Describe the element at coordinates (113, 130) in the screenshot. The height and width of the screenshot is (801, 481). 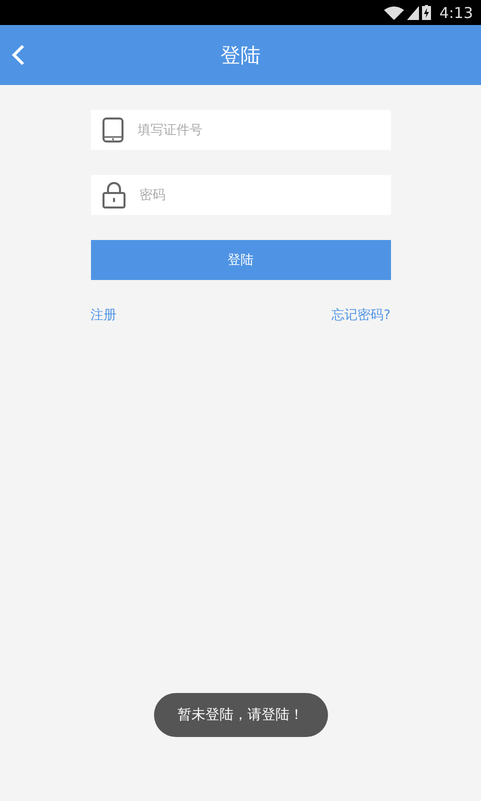
I see `phone-icon` at that location.